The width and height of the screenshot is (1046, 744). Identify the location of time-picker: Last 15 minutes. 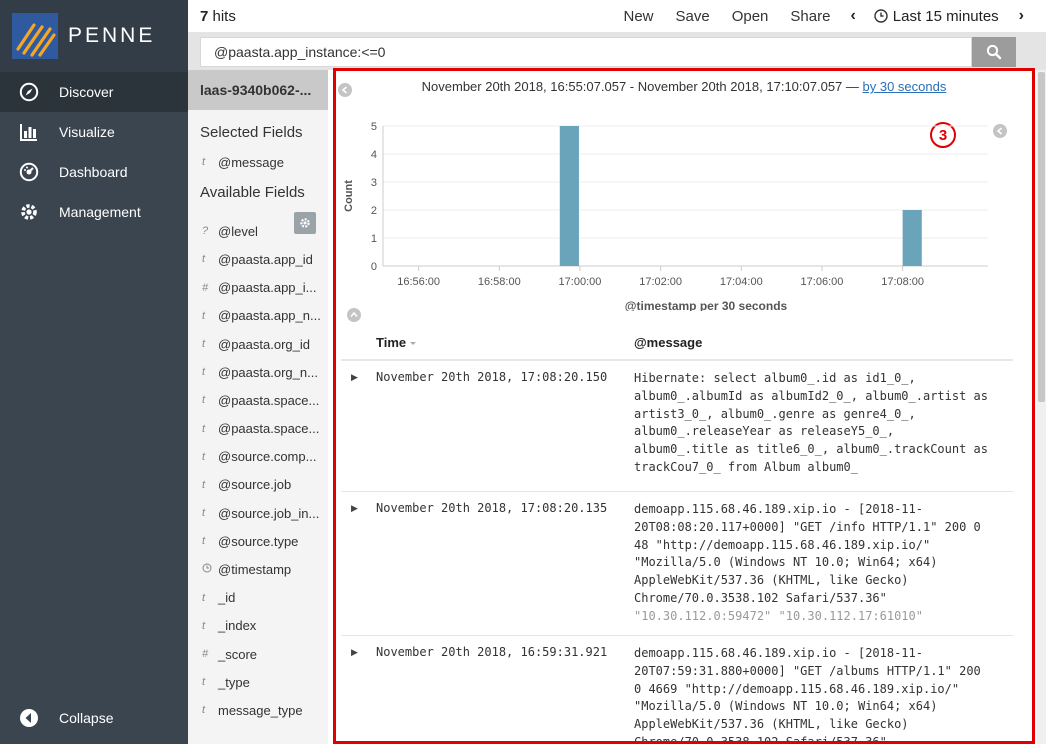
(936, 16).